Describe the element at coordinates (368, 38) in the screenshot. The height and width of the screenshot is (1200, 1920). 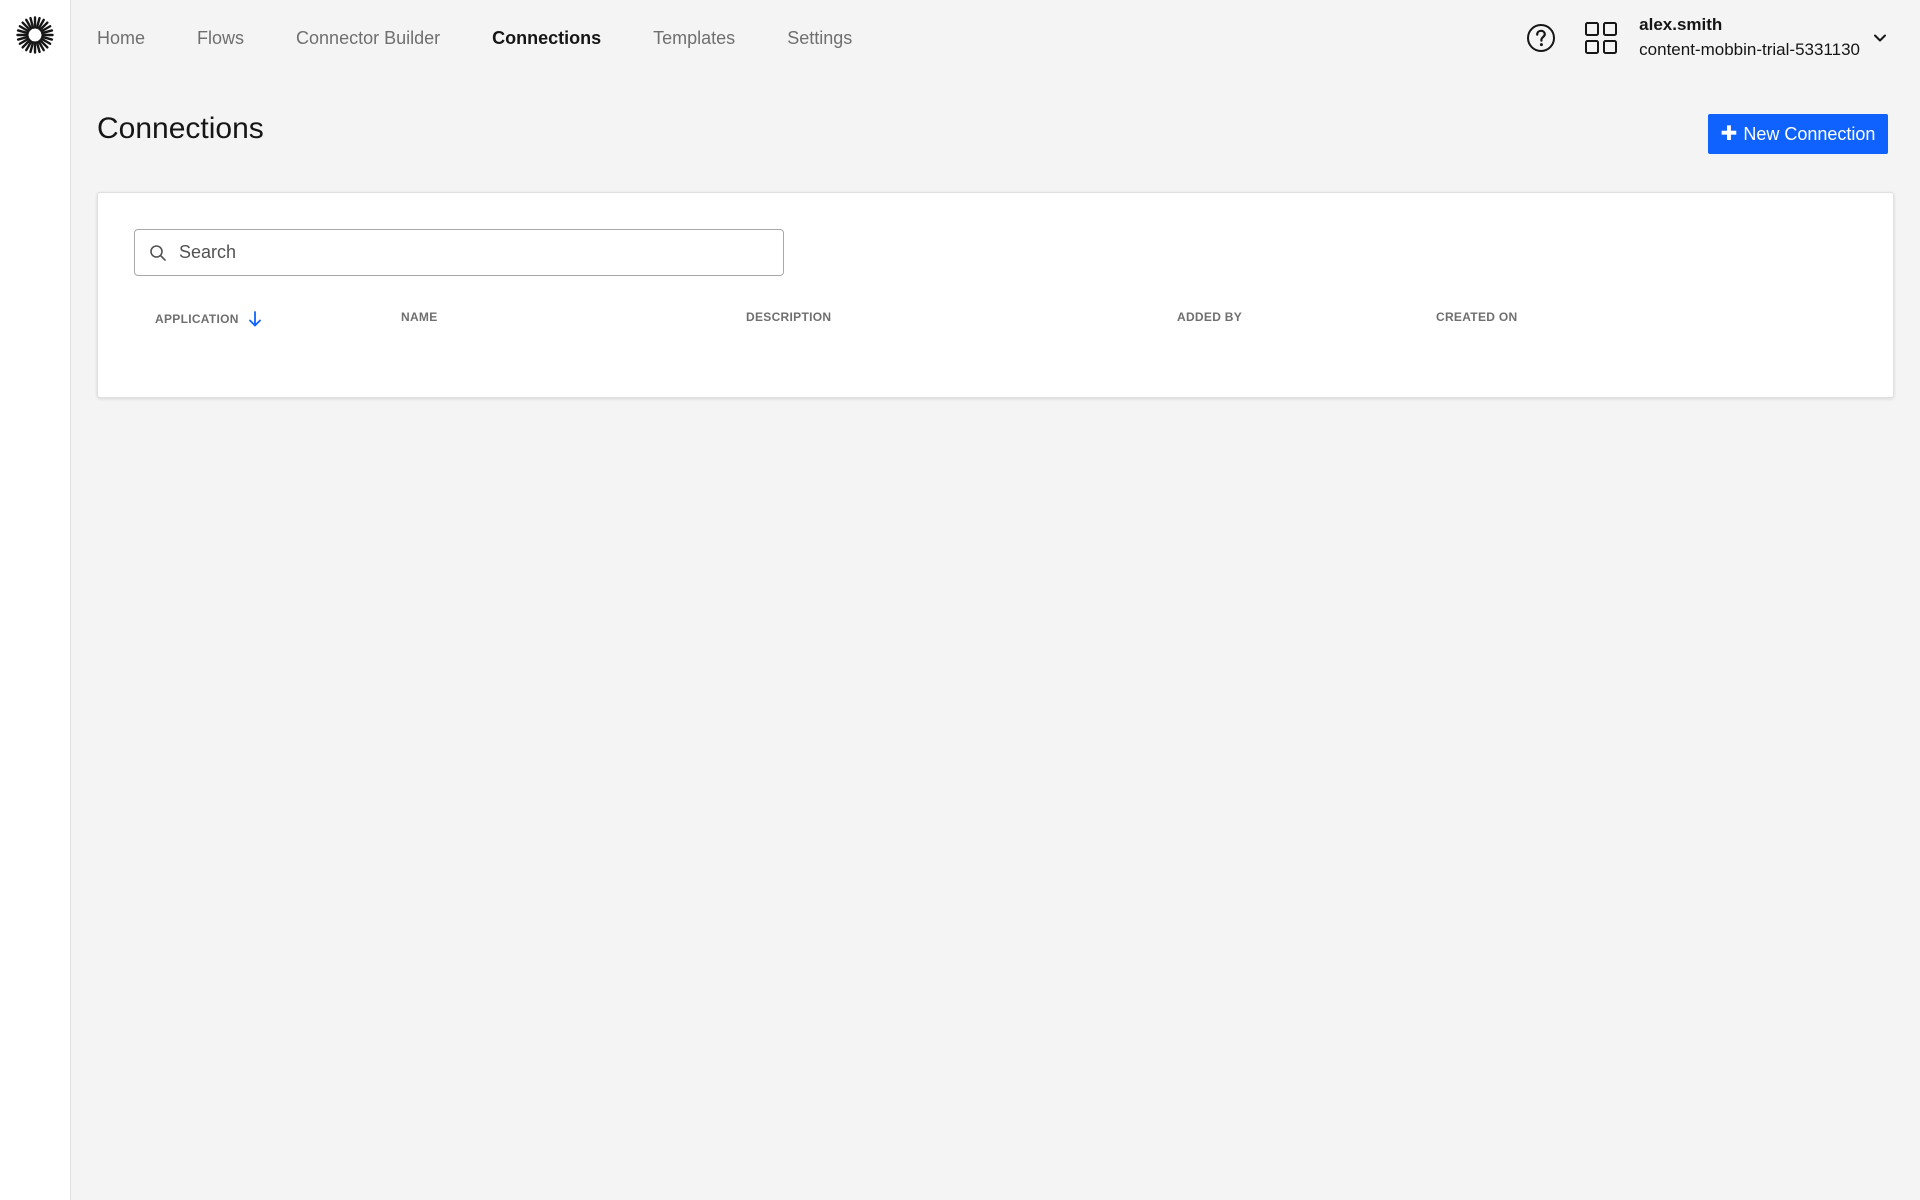
I see `nav-connector-builder: Connector Builder` at that location.